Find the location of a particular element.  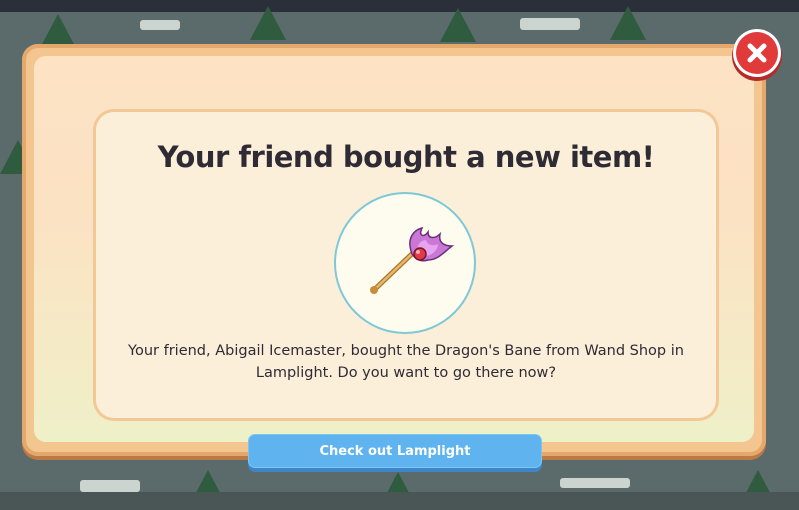

close-button is located at coordinates (757, 53).